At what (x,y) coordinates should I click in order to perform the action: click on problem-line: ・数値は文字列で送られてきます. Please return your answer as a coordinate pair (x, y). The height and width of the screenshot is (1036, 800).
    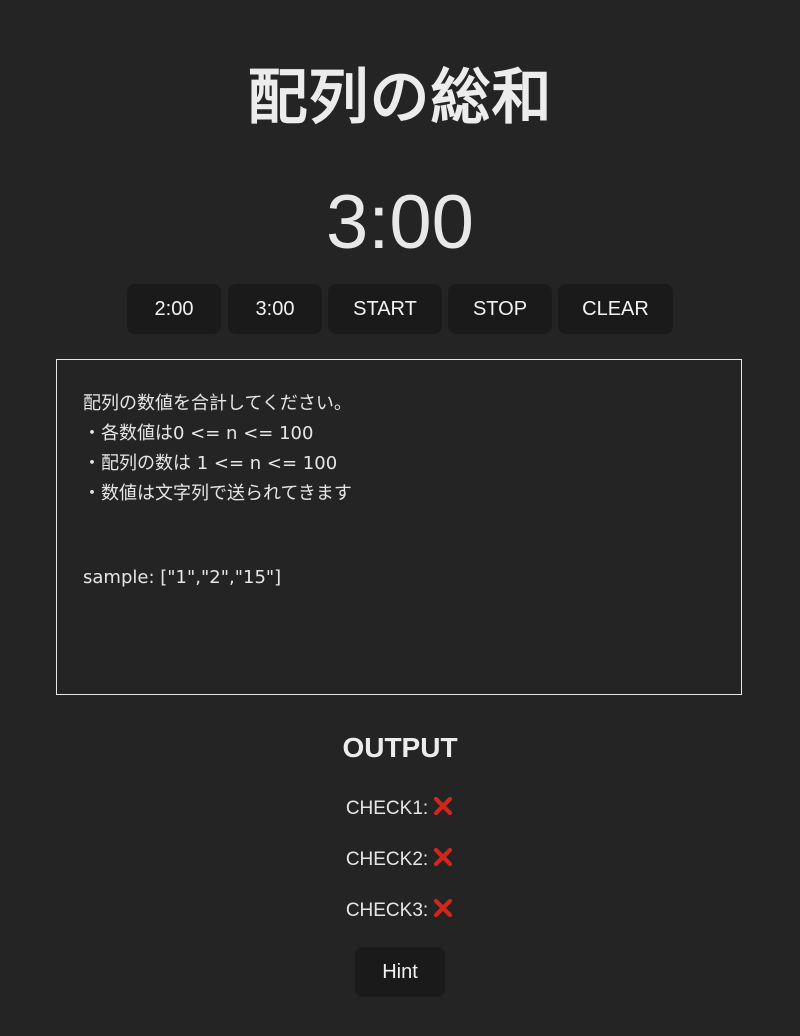
    Looking at the image, I should click on (217, 493).